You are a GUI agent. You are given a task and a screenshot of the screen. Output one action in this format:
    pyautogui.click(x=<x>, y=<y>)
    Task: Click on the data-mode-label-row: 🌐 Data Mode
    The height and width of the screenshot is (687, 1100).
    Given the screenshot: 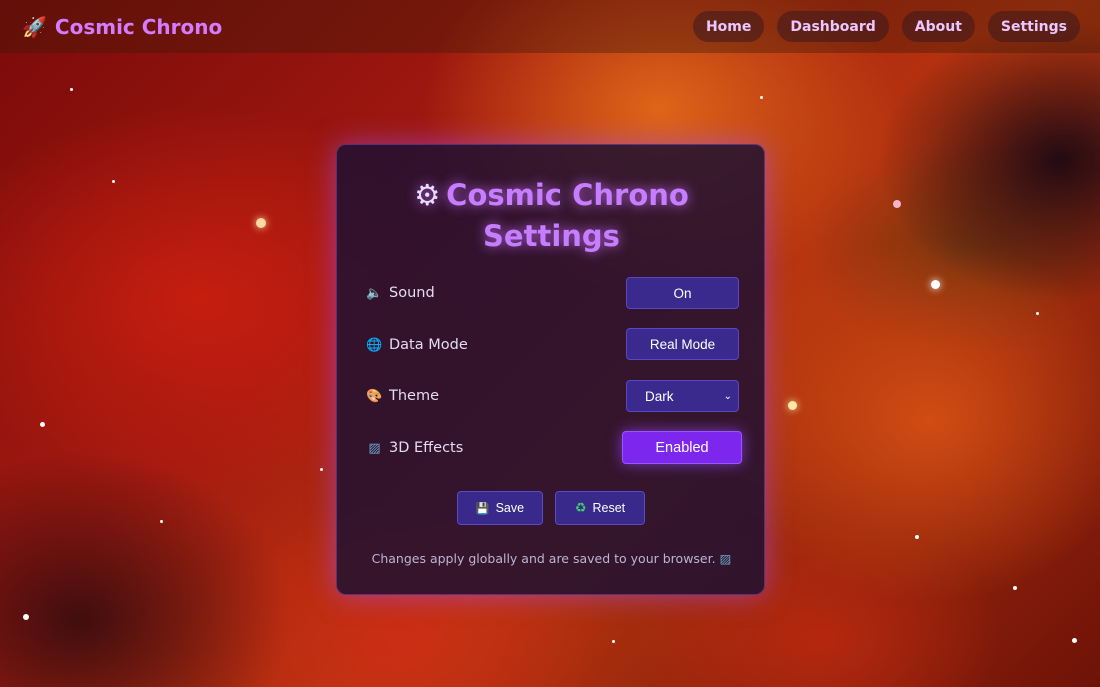 What is the action you would take?
    pyautogui.click(x=417, y=345)
    